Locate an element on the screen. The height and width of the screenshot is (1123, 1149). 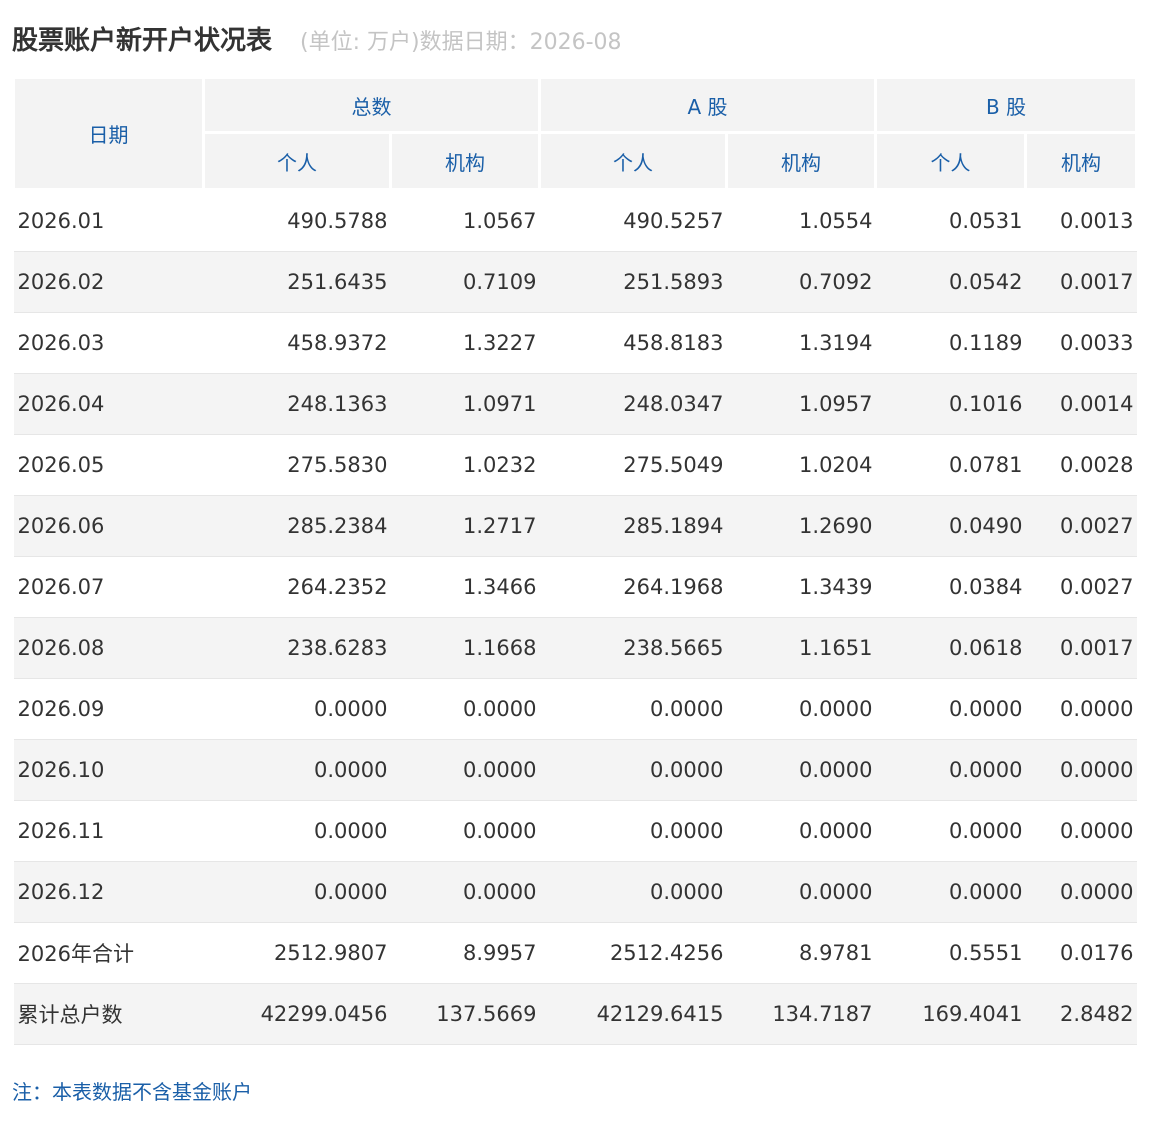
cell-total-institution: 8.9957 is located at coordinates (465, 953).